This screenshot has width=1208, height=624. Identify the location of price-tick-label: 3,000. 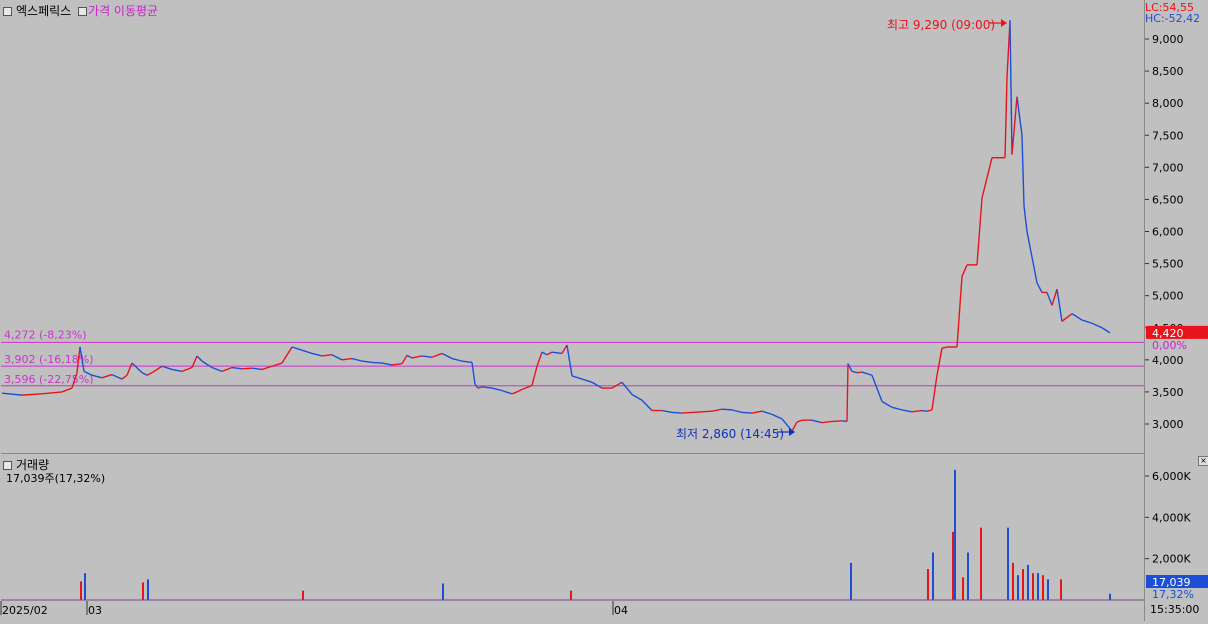
(1168, 424).